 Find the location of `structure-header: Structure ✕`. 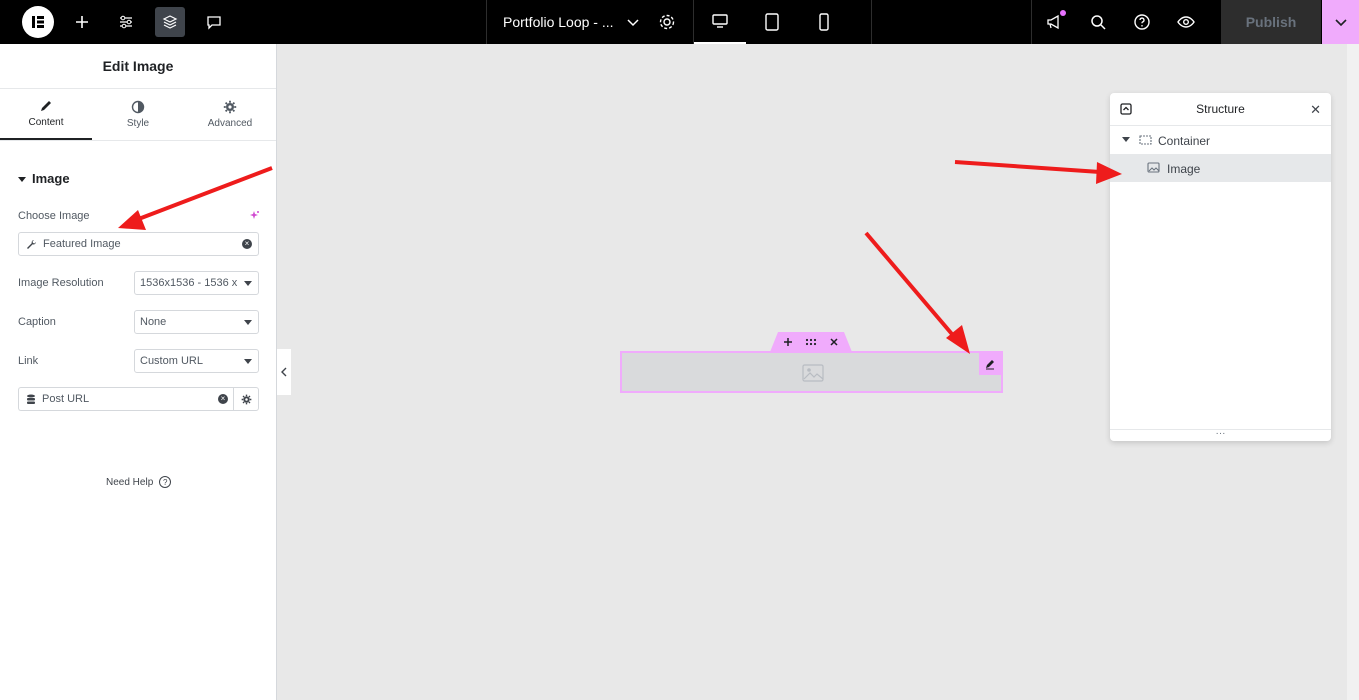

structure-header: Structure ✕ is located at coordinates (1220, 109).